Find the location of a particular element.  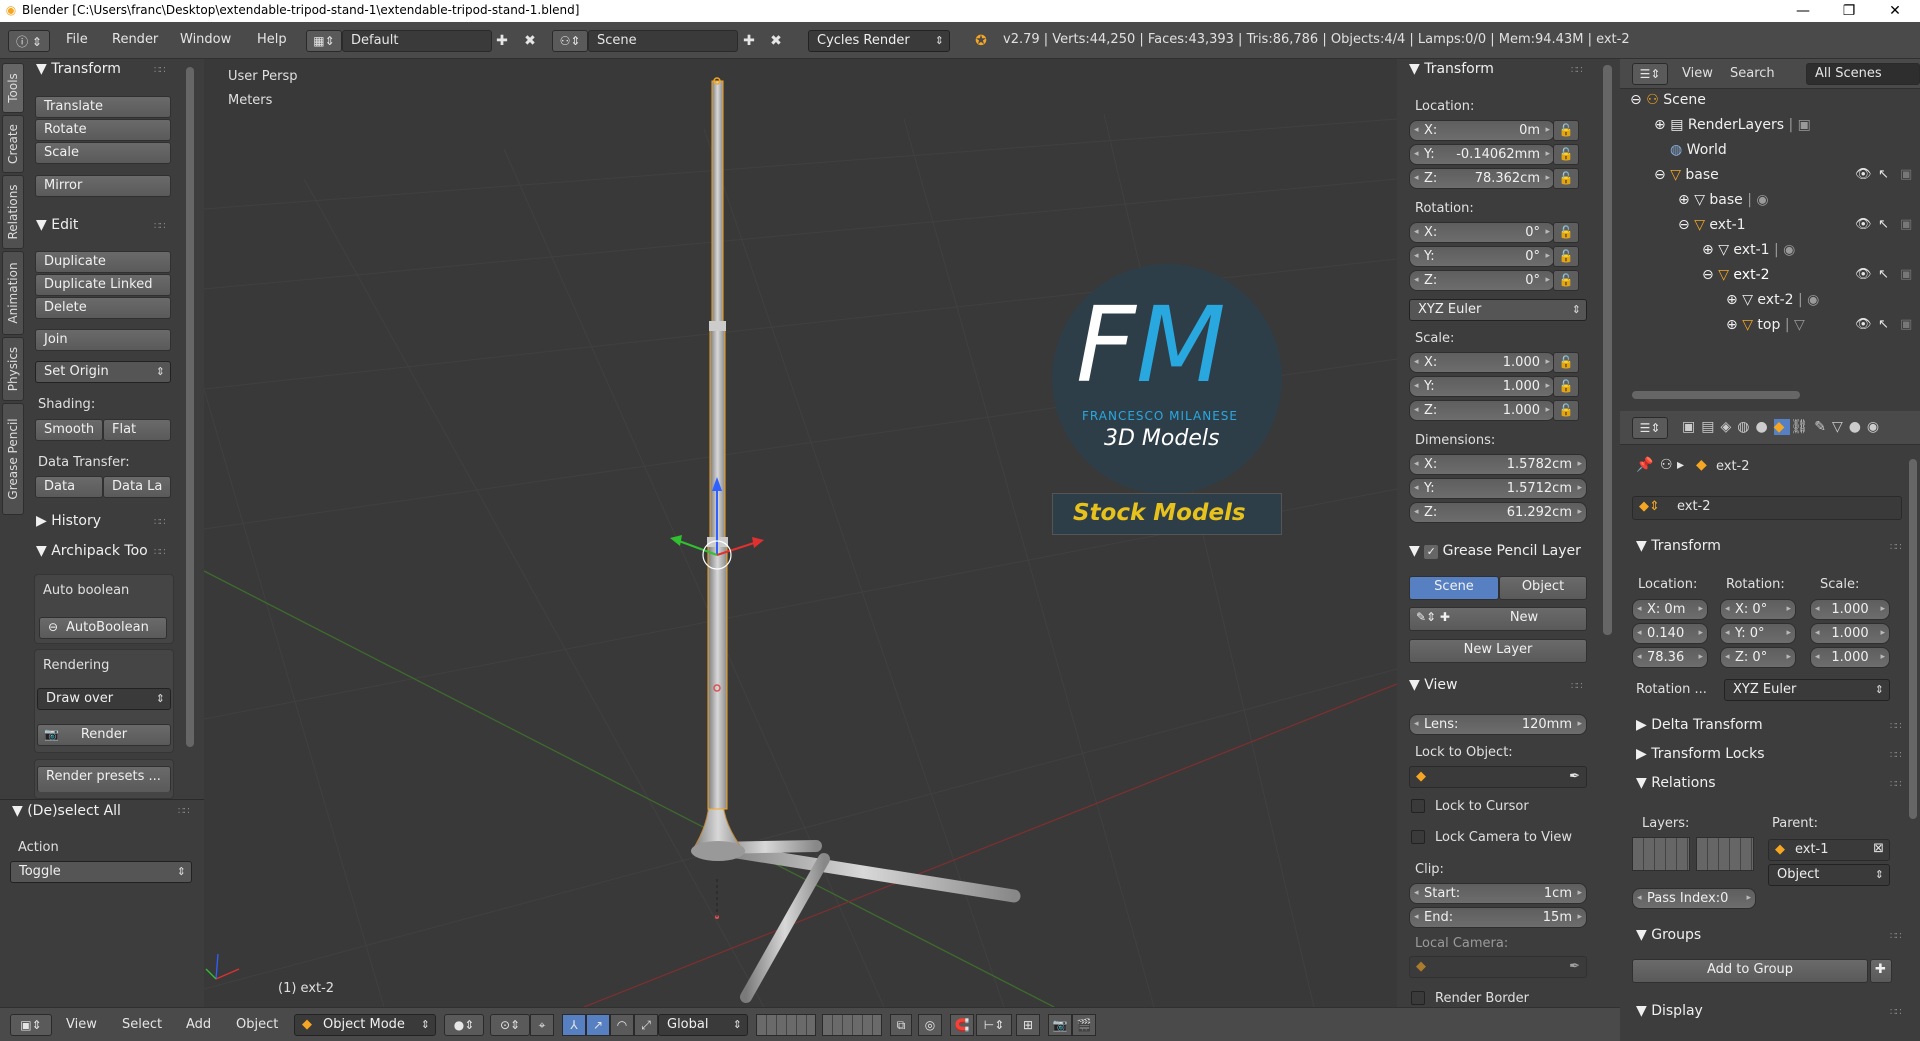

outliner-editor-icon: ☰⇕ is located at coordinates (1650, 74).